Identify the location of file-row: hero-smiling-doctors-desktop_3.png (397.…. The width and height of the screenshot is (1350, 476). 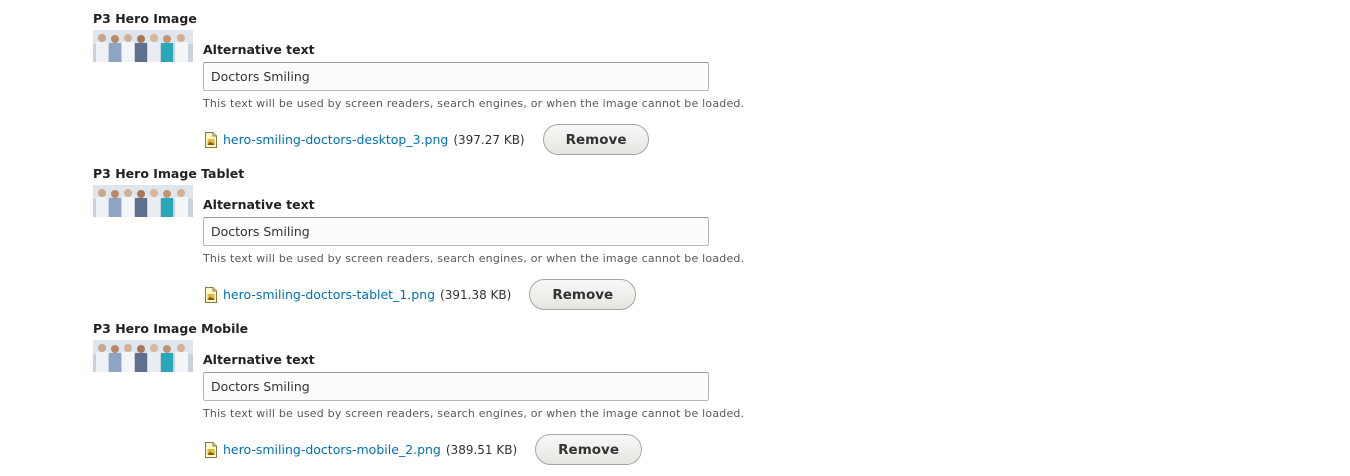
(427, 139).